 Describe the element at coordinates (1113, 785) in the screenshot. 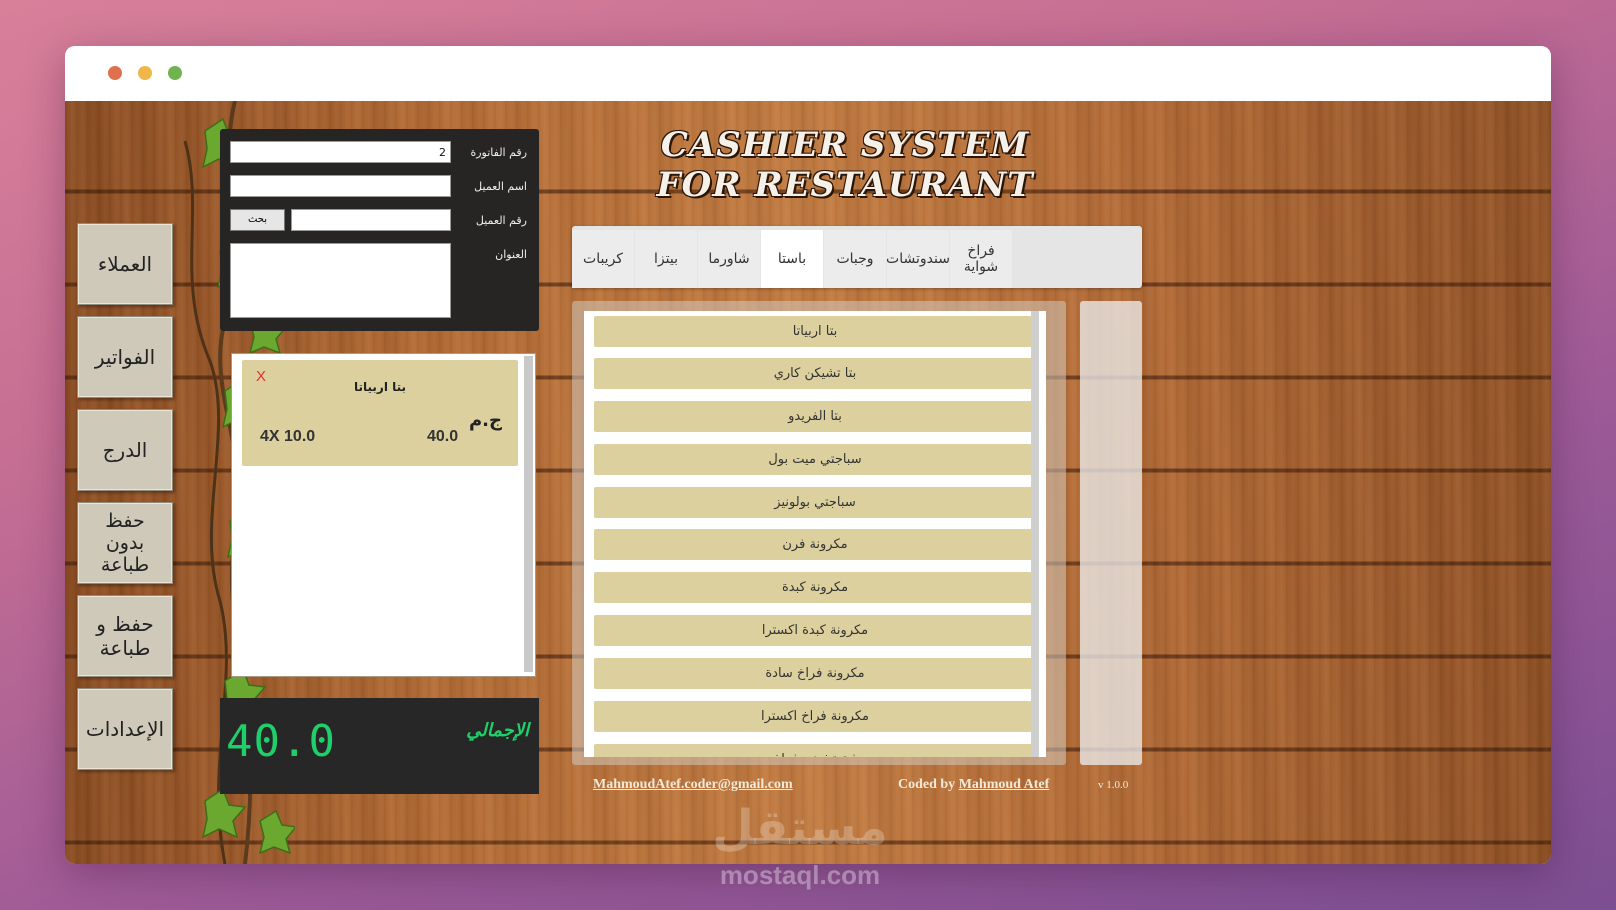

I see `version-label: v 1.0.0` at that location.